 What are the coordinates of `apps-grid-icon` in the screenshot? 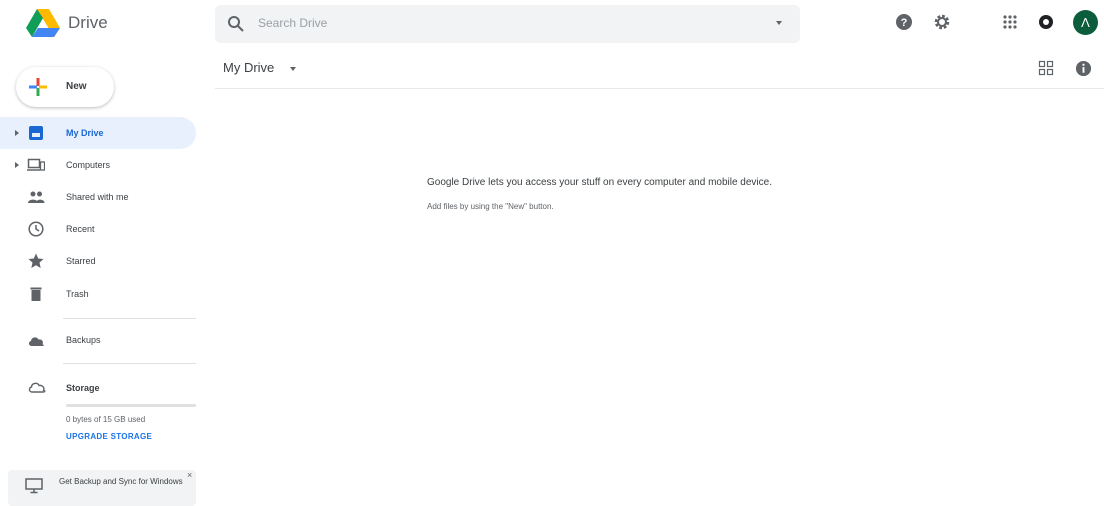 It's located at (1010, 22).